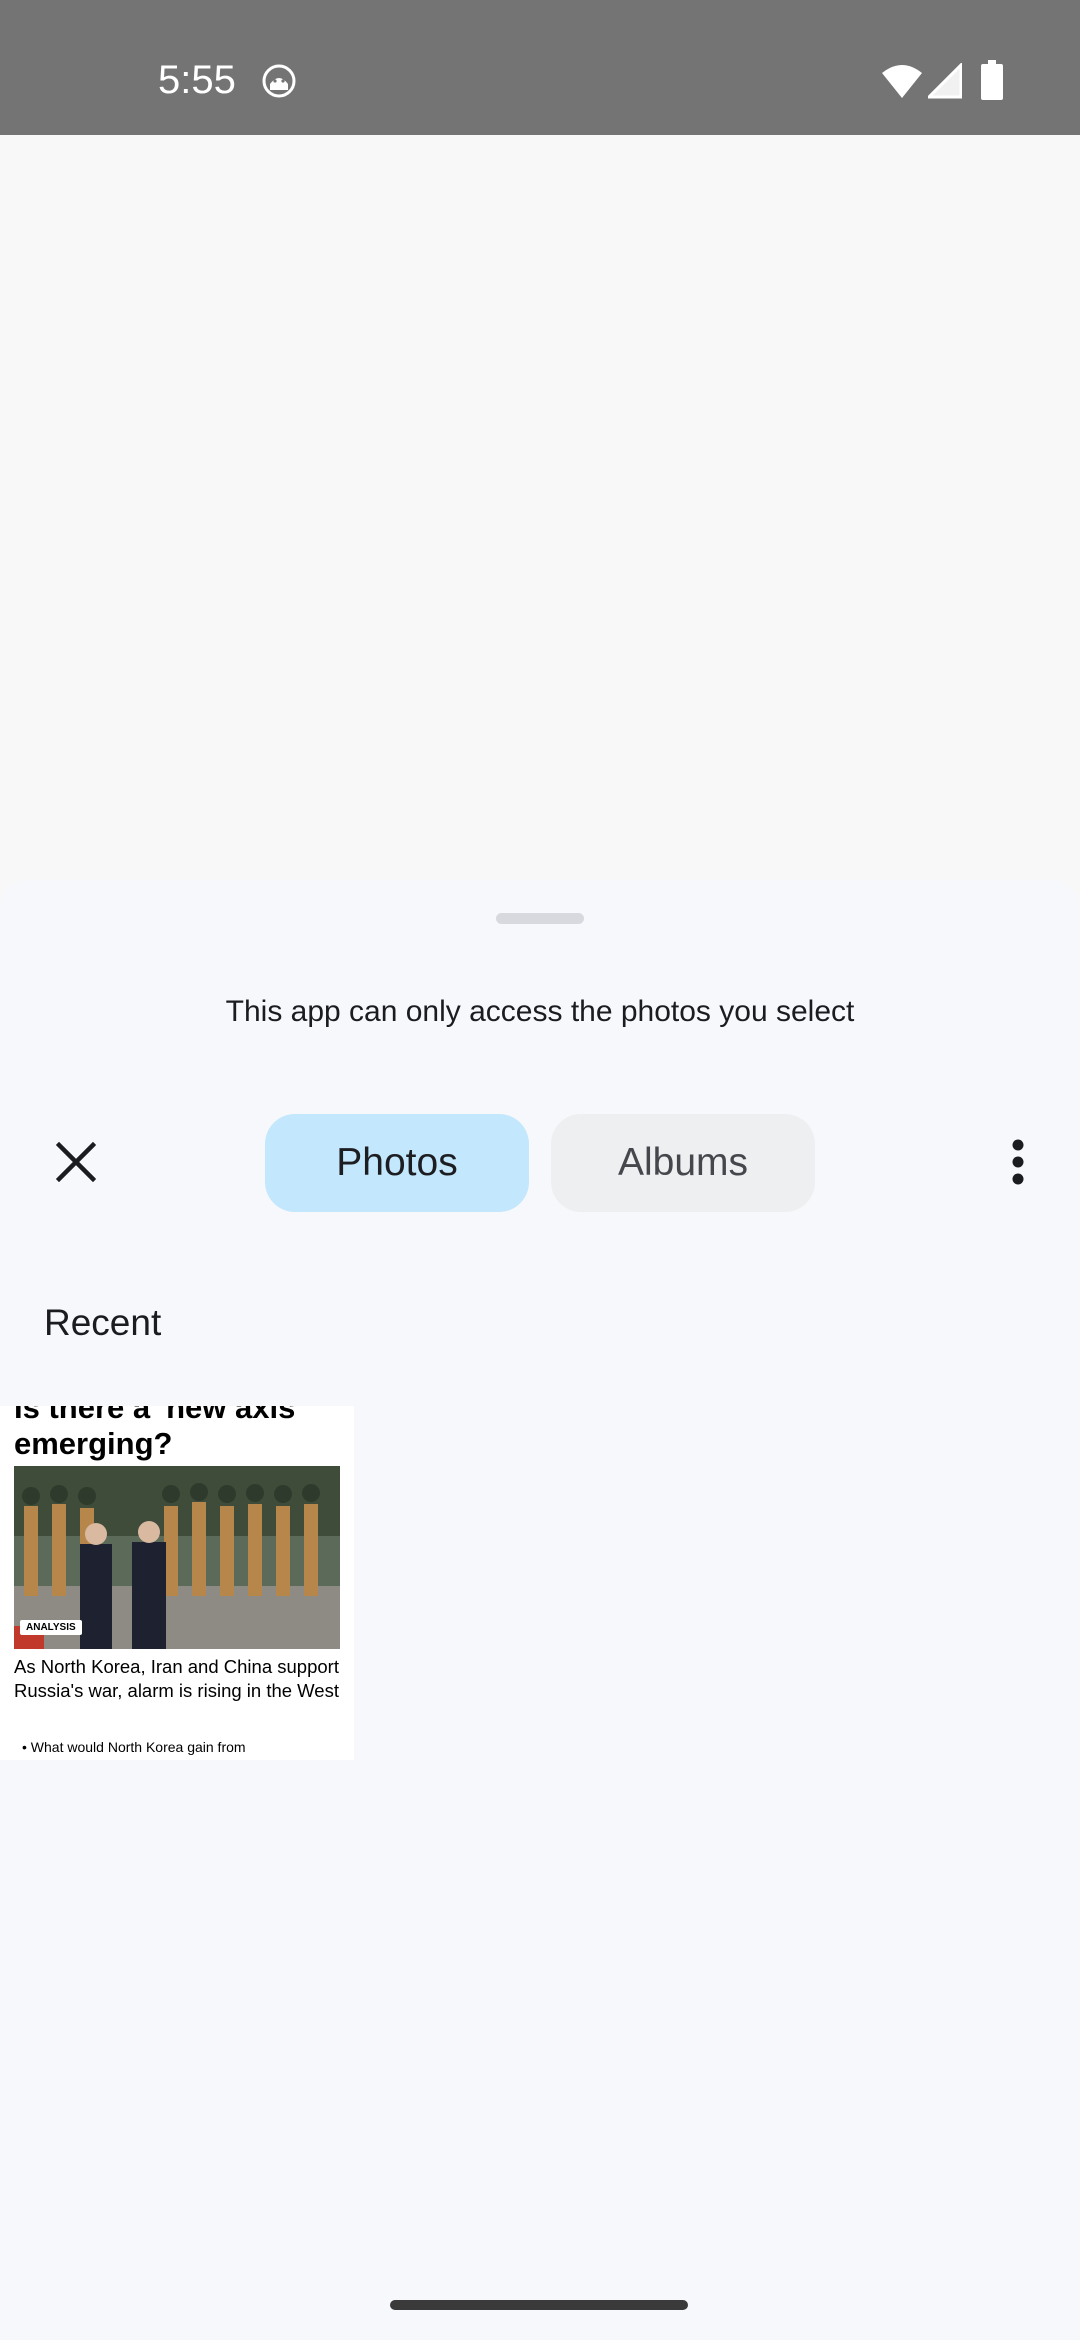 This screenshot has height=2340, width=1080. I want to click on sheet-drag-handle, so click(540, 918).